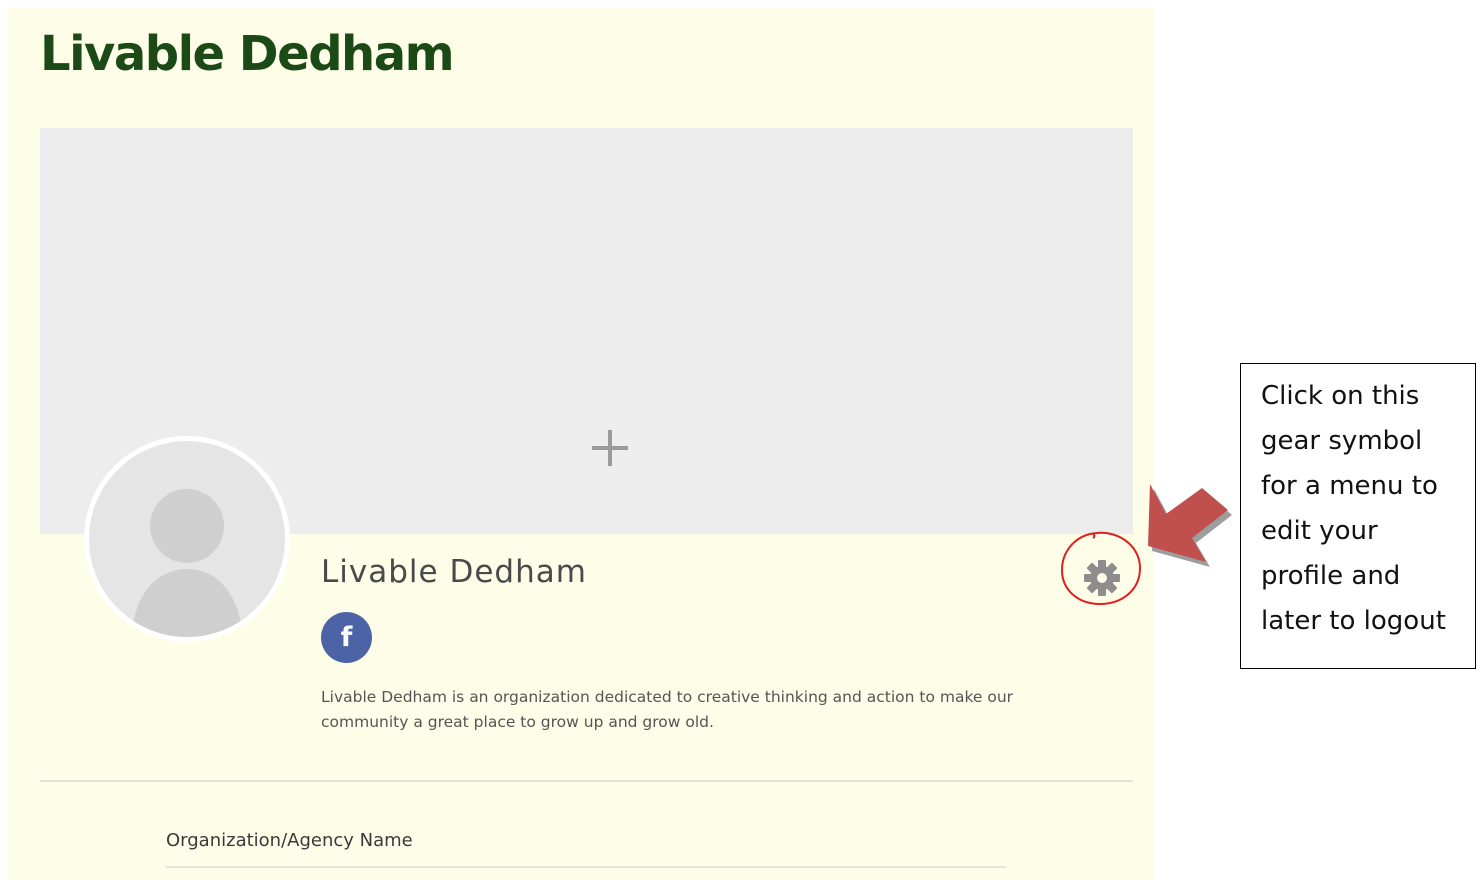  What do you see at coordinates (586, 867) in the screenshot?
I see `organization-name-underline` at bounding box center [586, 867].